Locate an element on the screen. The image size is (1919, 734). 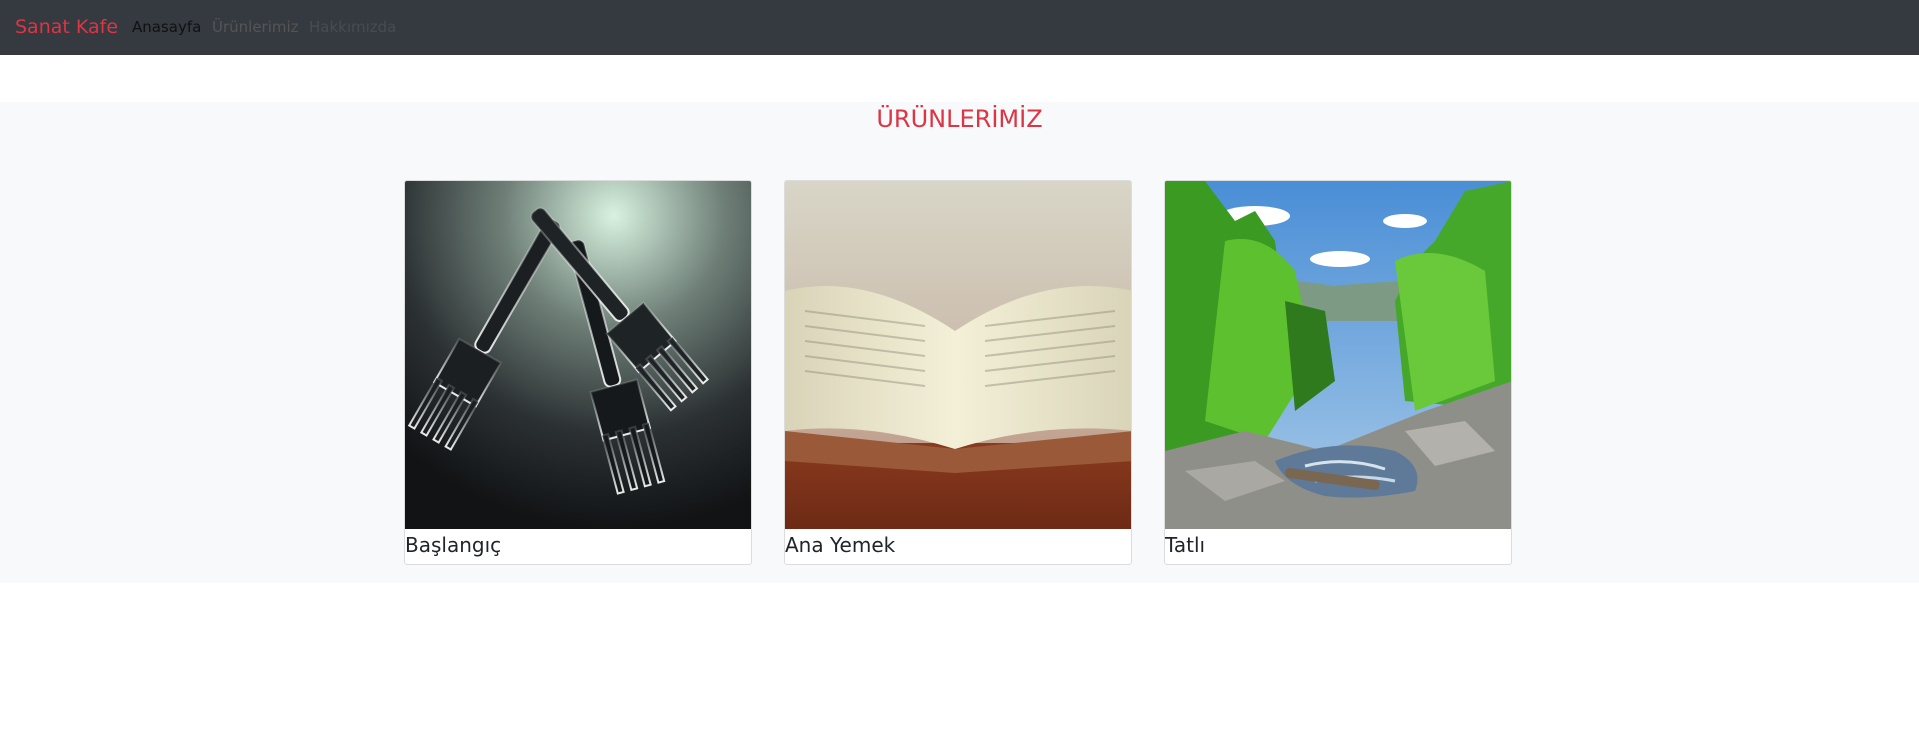
open-book-image is located at coordinates (958, 355).